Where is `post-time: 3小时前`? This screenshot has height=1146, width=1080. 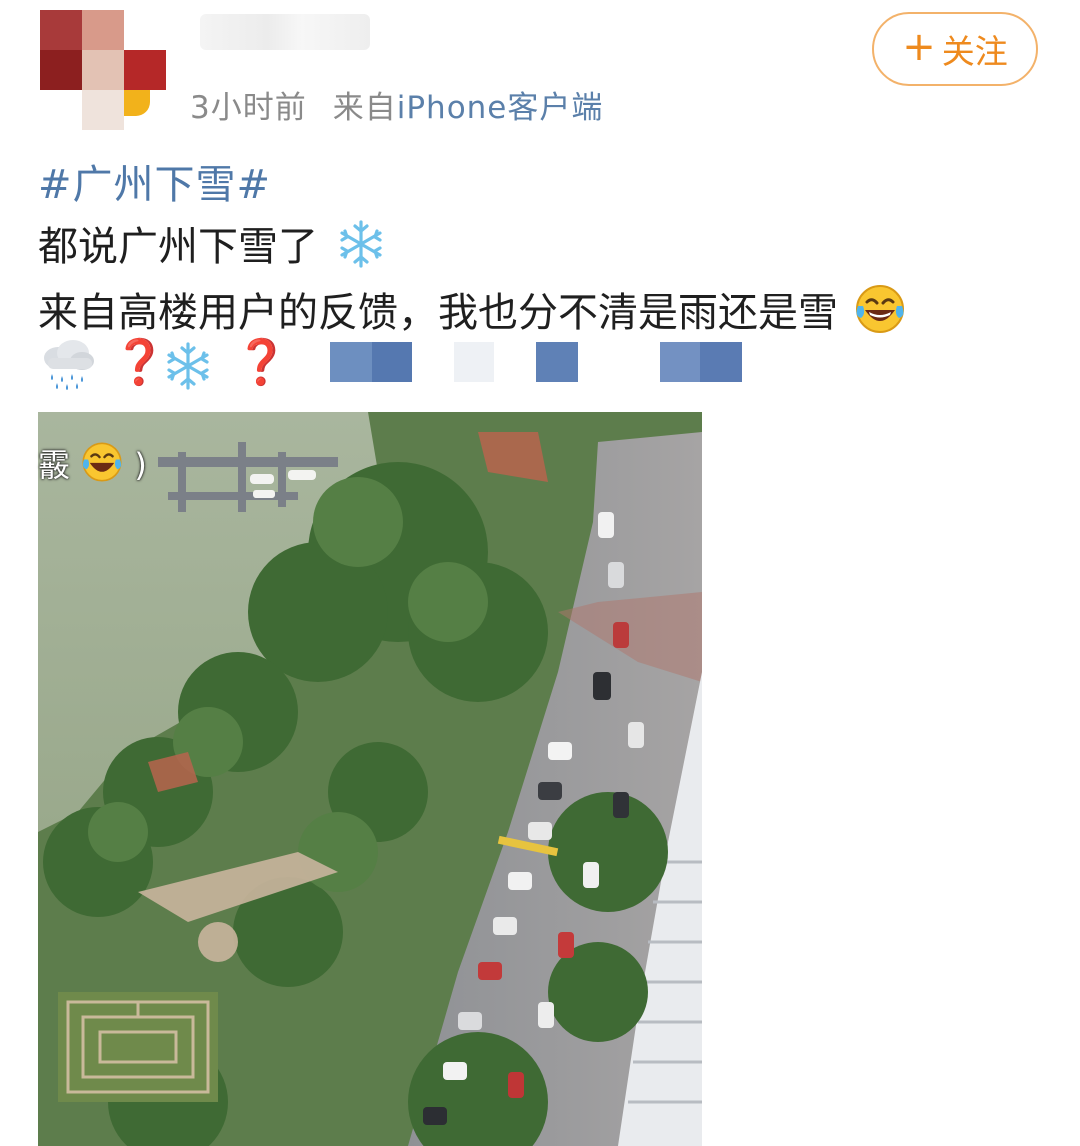
post-time: 3小时前 is located at coordinates (248, 108).